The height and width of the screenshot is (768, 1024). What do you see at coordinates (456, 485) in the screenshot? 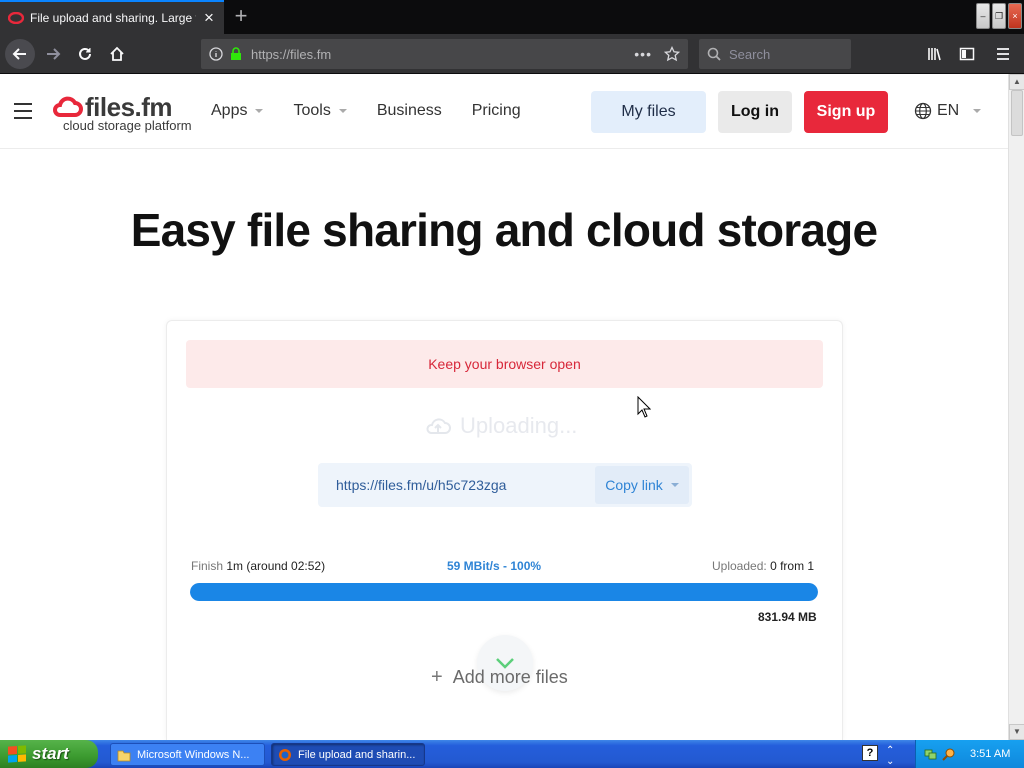
I see `share-link-url: https://files.fm/u/h5c723zga` at bounding box center [456, 485].